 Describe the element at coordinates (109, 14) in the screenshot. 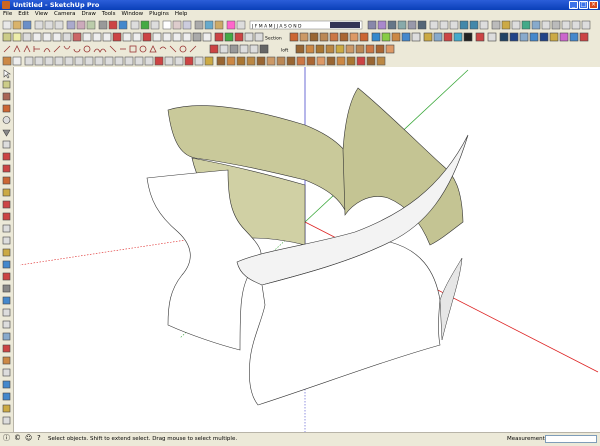

I see `menu-tools: Tools` at that location.